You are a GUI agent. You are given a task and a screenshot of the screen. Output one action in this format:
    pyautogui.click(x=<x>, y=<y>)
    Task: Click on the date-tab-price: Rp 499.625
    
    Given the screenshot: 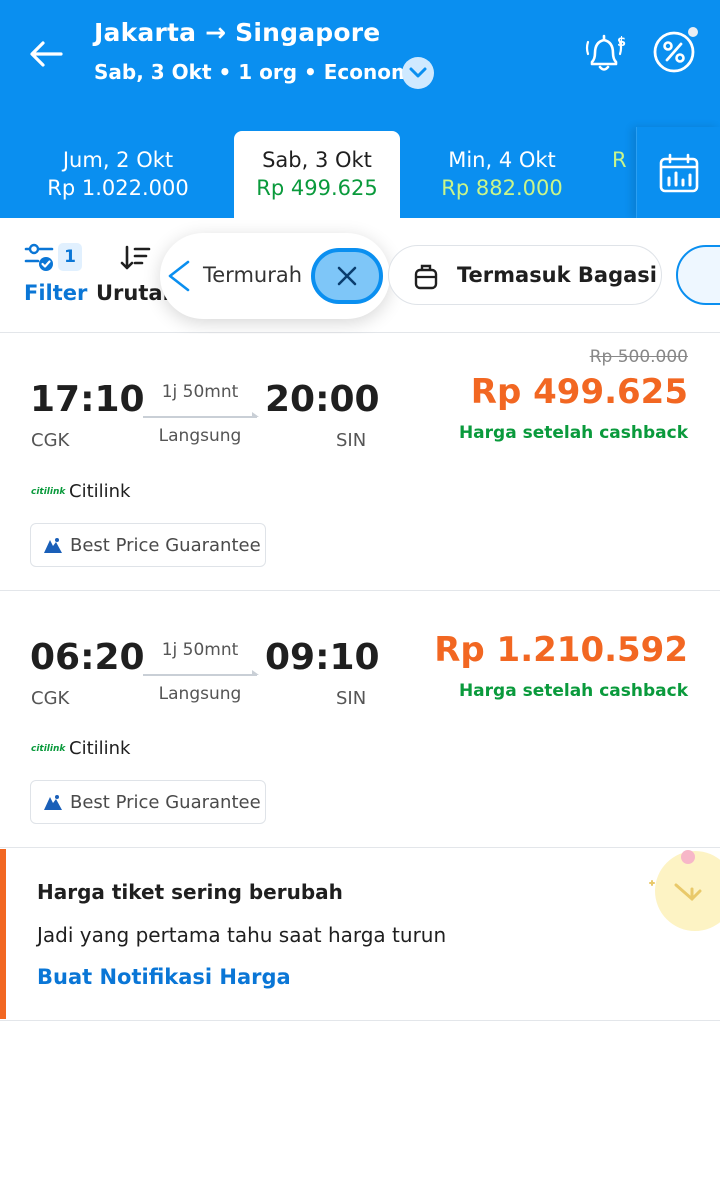 What is the action you would take?
    pyautogui.click(x=317, y=188)
    